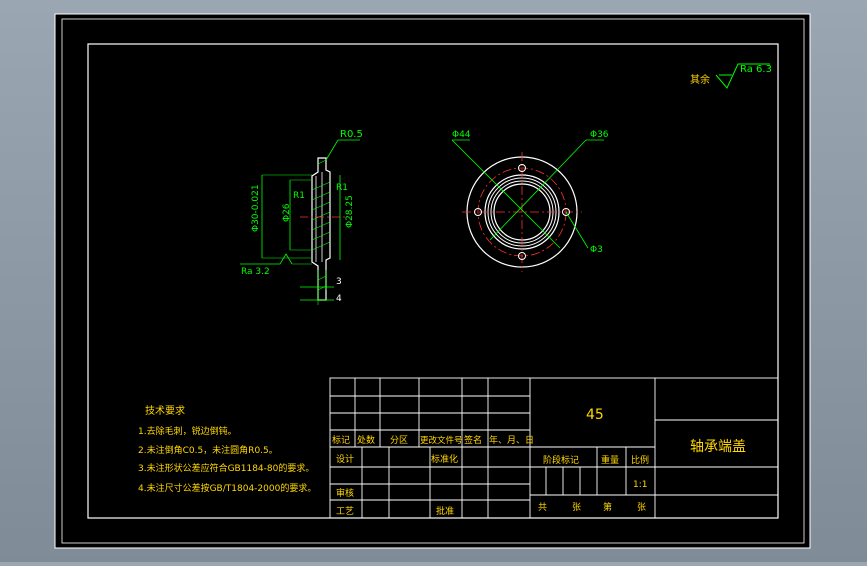 The width and height of the screenshot is (867, 566). I want to click on header-count: 处数, so click(366, 440).